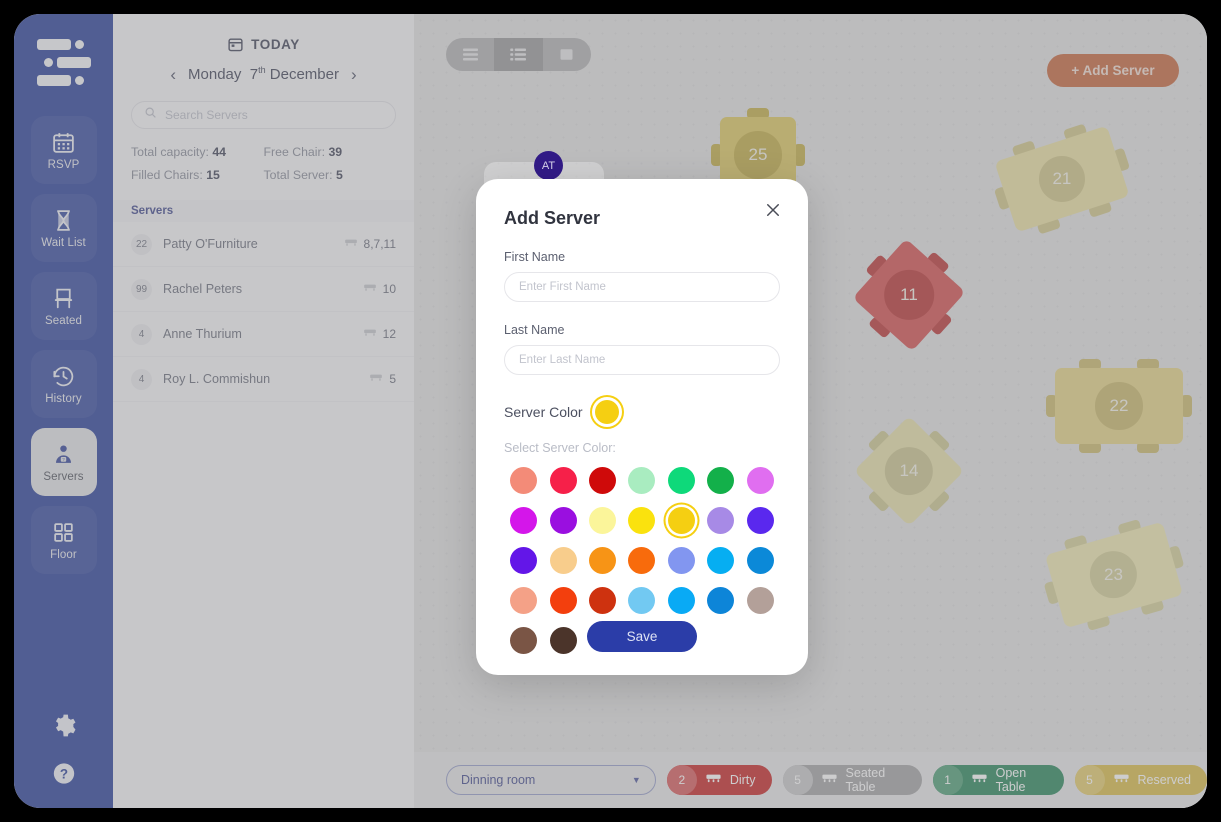 Image resolution: width=1221 pixels, height=822 pixels. I want to click on server-color-label: Server Color, so click(543, 412).